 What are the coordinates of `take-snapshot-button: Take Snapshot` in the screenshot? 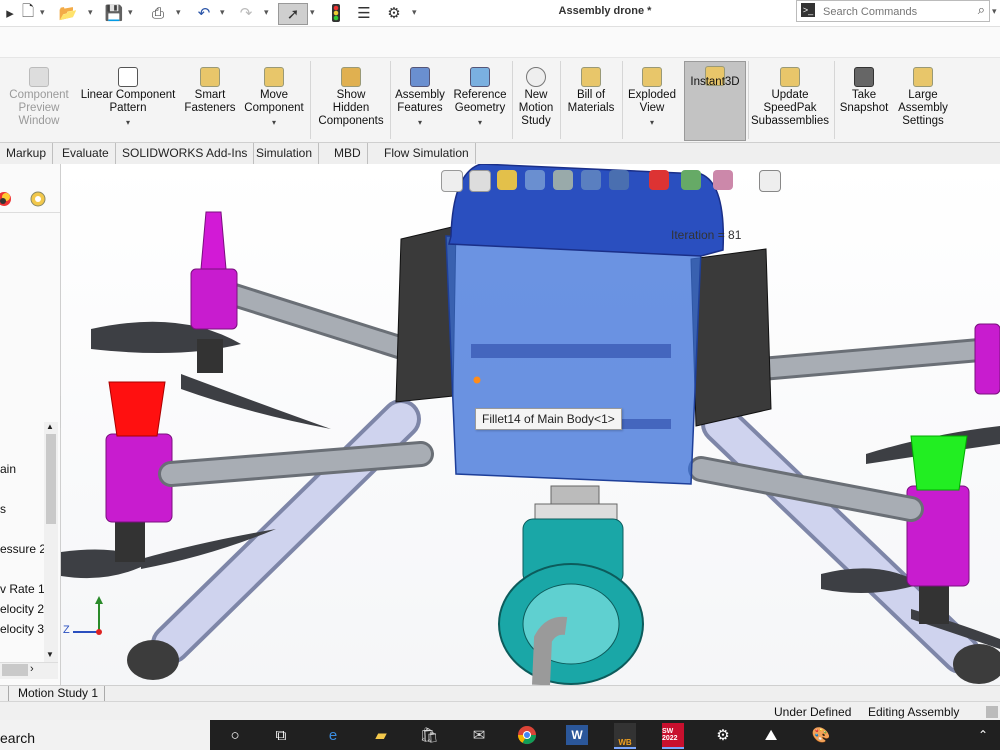 It's located at (864, 99).